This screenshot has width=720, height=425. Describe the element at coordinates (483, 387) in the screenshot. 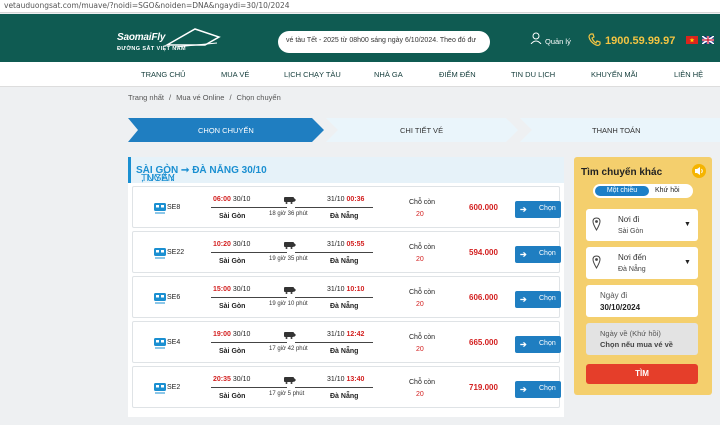

I see `ticket-price: 719.000` at that location.